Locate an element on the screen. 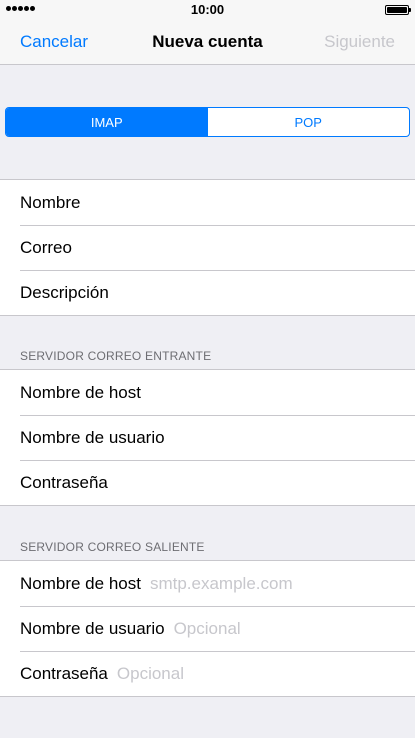  next-button: Siguiente is located at coordinates (359, 42).